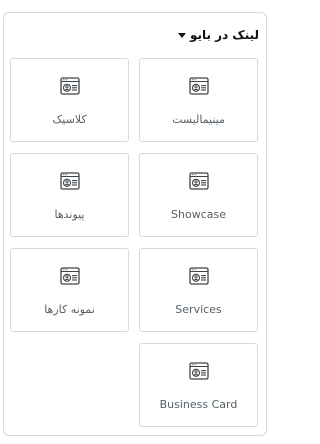 This screenshot has height=444, width=320. What do you see at coordinates (198, 385) in the screenshot?
I see `template-tile-business-card: Business Card` at bounding box center [198, 385].